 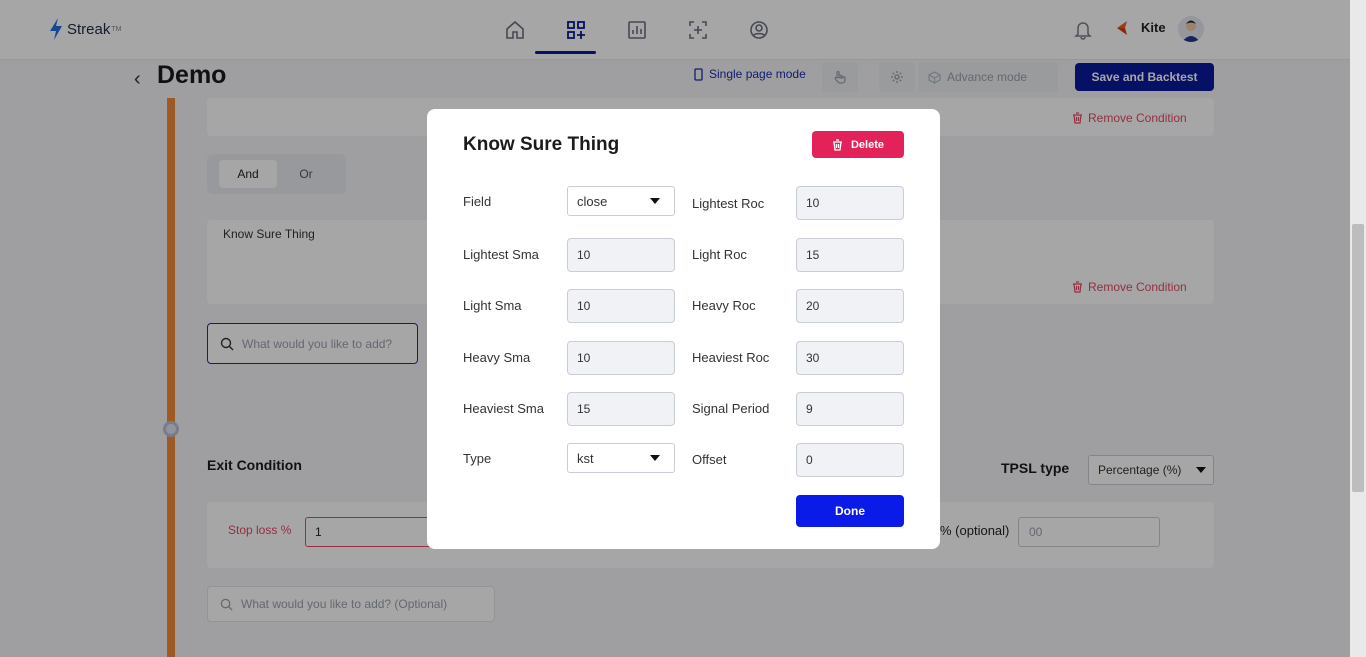 I want to click on delete-button: Delete, so click(x=858, y=144).